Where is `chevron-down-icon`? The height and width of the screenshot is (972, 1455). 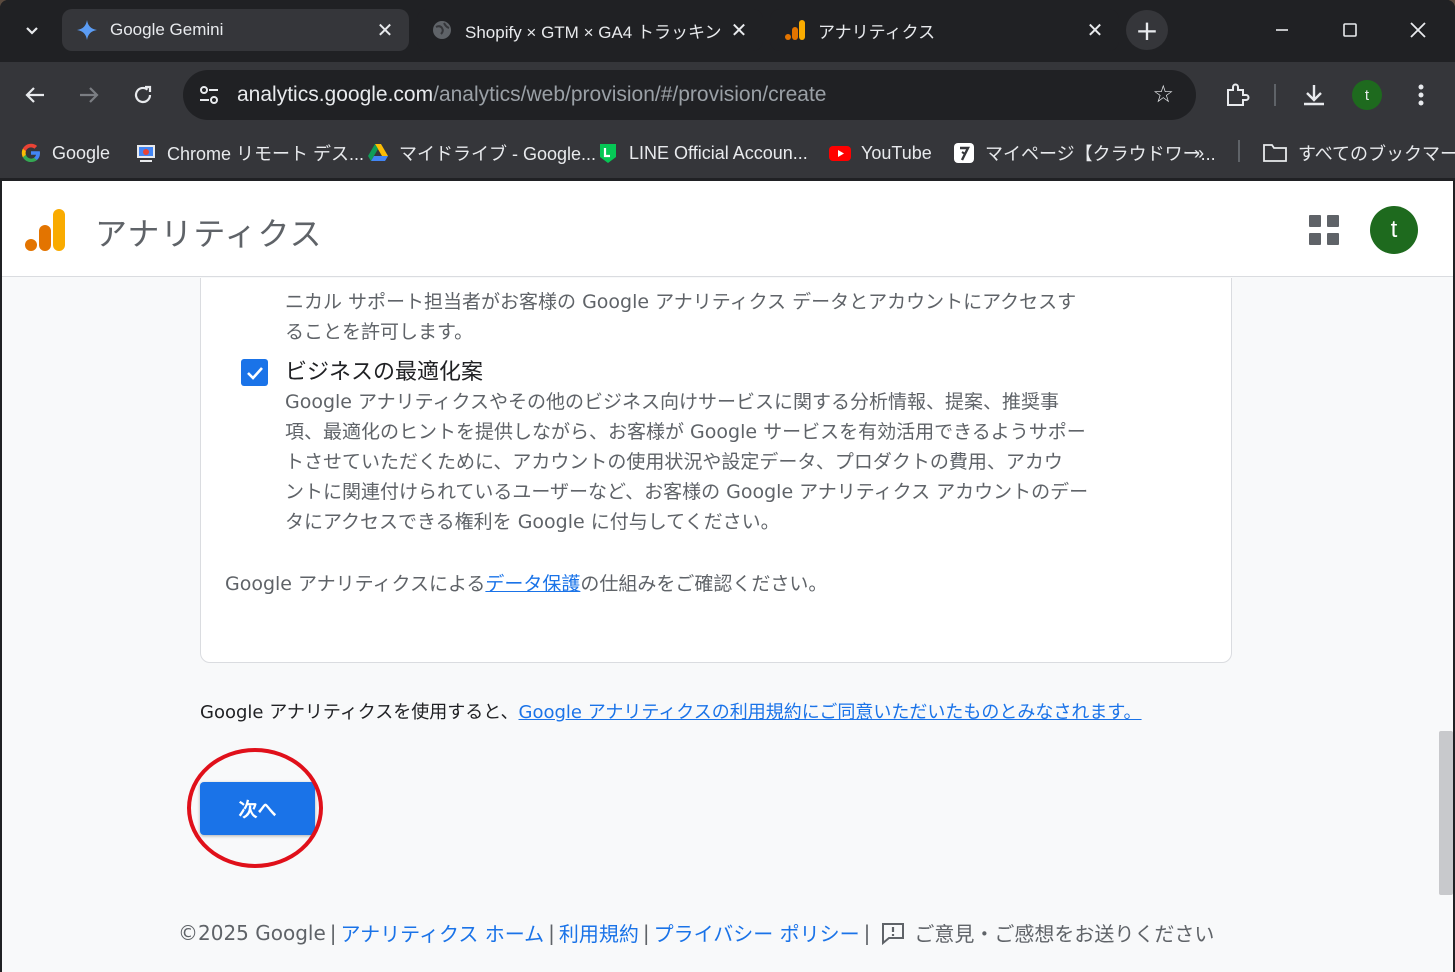 chevron-down-icon is located at coordinates (32, 31).